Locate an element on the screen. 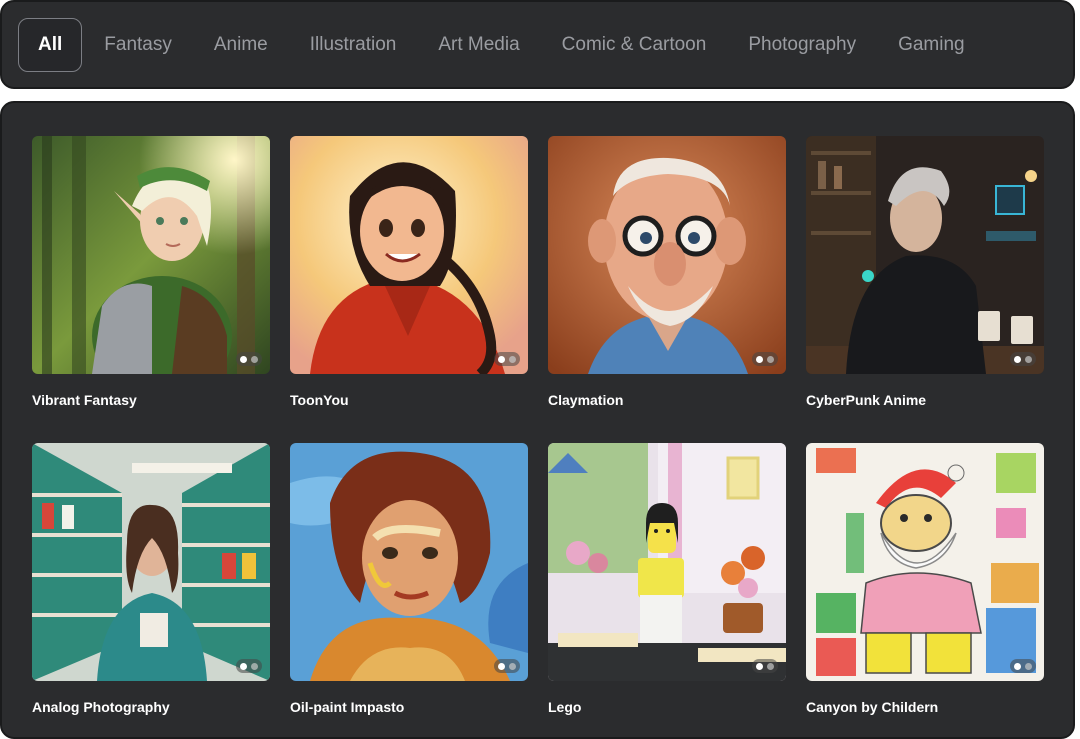  impasto-woman-portrait-image is located at coordinates (409, 562).